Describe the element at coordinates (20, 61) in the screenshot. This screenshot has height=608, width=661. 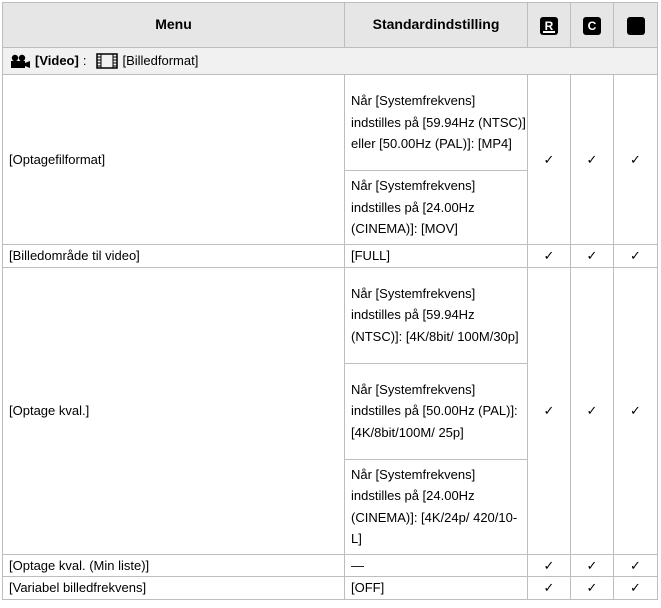
I see `video-camera-icon` at that location.